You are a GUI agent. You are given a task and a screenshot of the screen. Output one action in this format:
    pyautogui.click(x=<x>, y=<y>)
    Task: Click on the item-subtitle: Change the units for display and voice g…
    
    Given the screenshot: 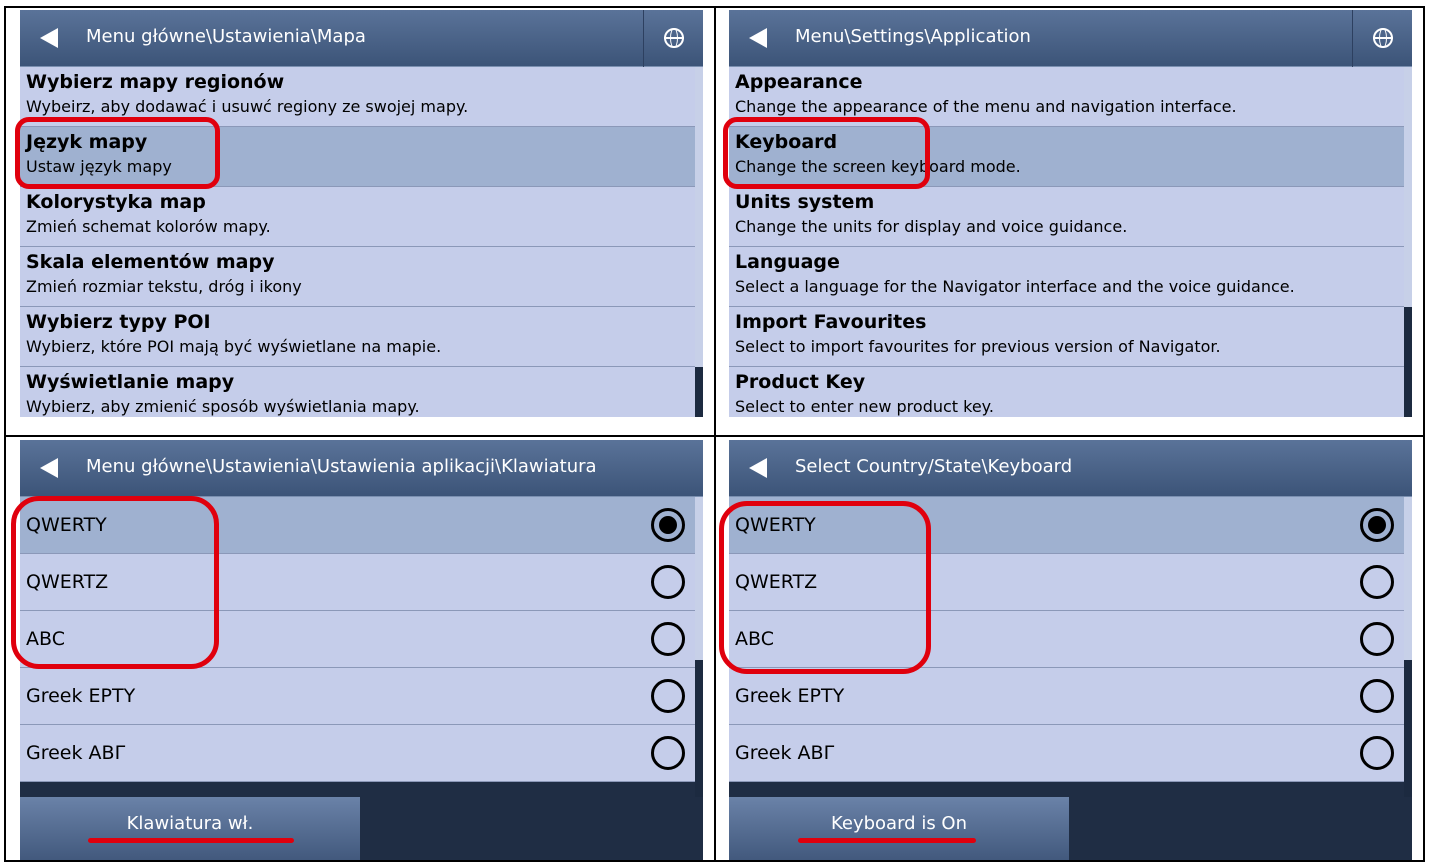 What is the action you would take?
    pyautogui.click(x=931, y=226)
    